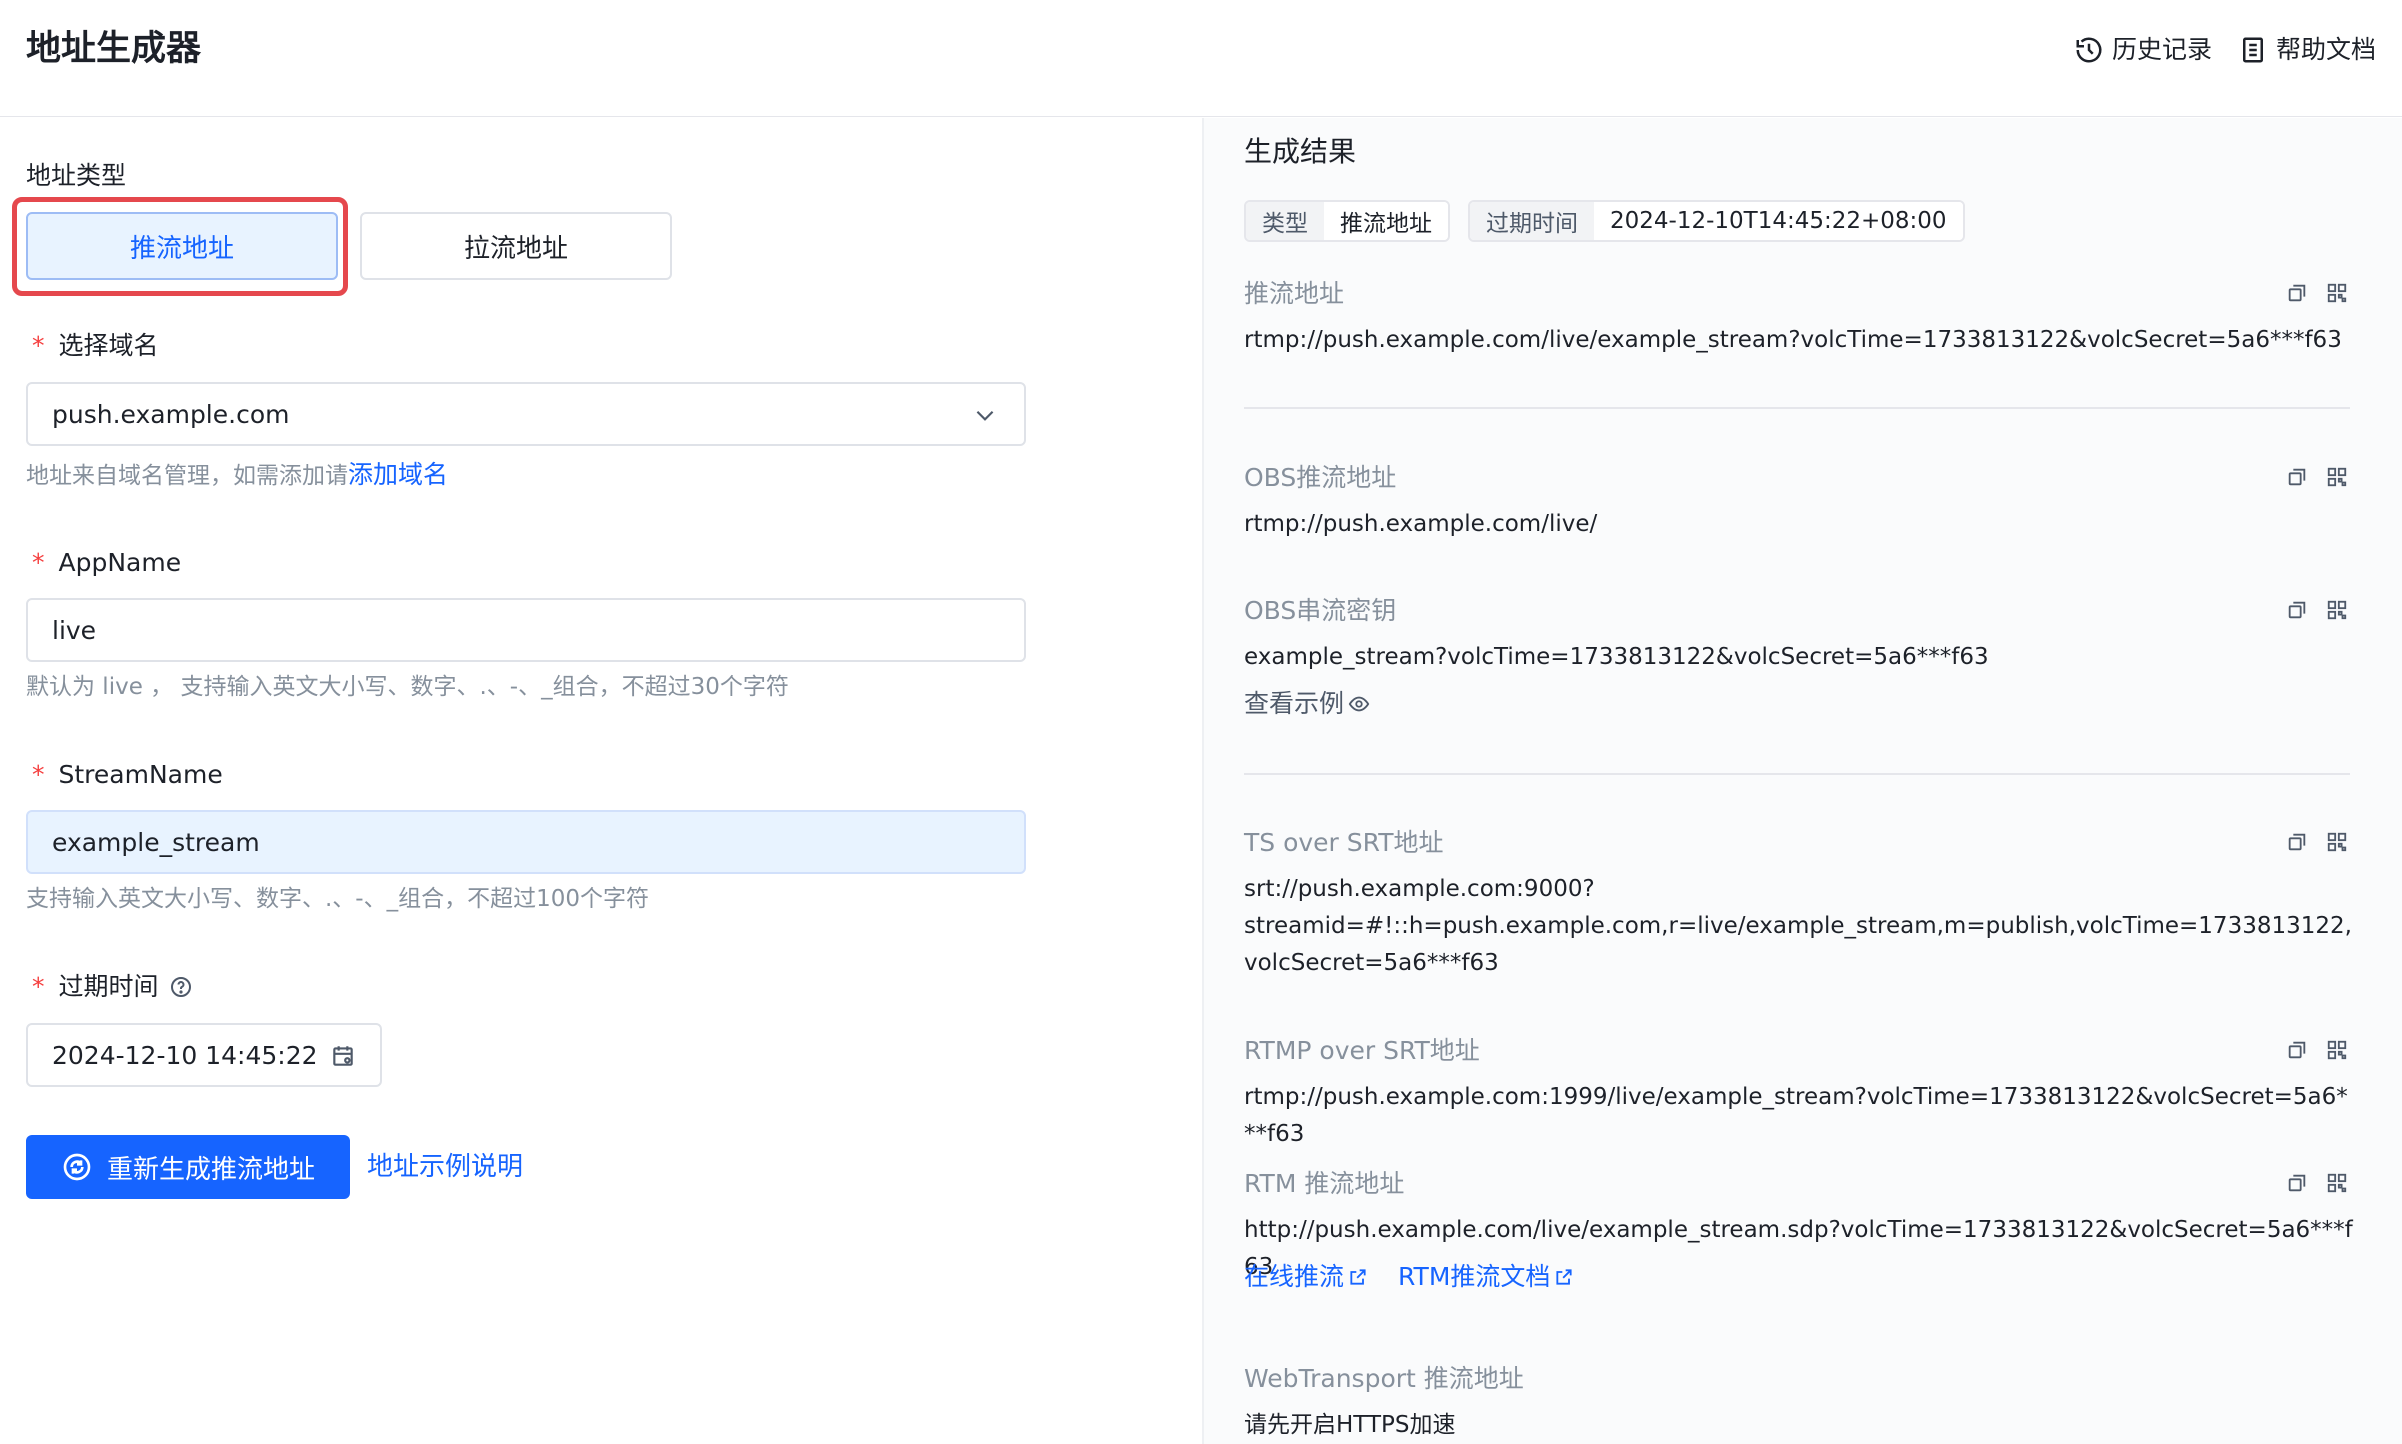 This screenshot has width=2402, height=1444. I want to click on obs-push-value: rtmp://push.example.com/live/, so click(1421, 524).